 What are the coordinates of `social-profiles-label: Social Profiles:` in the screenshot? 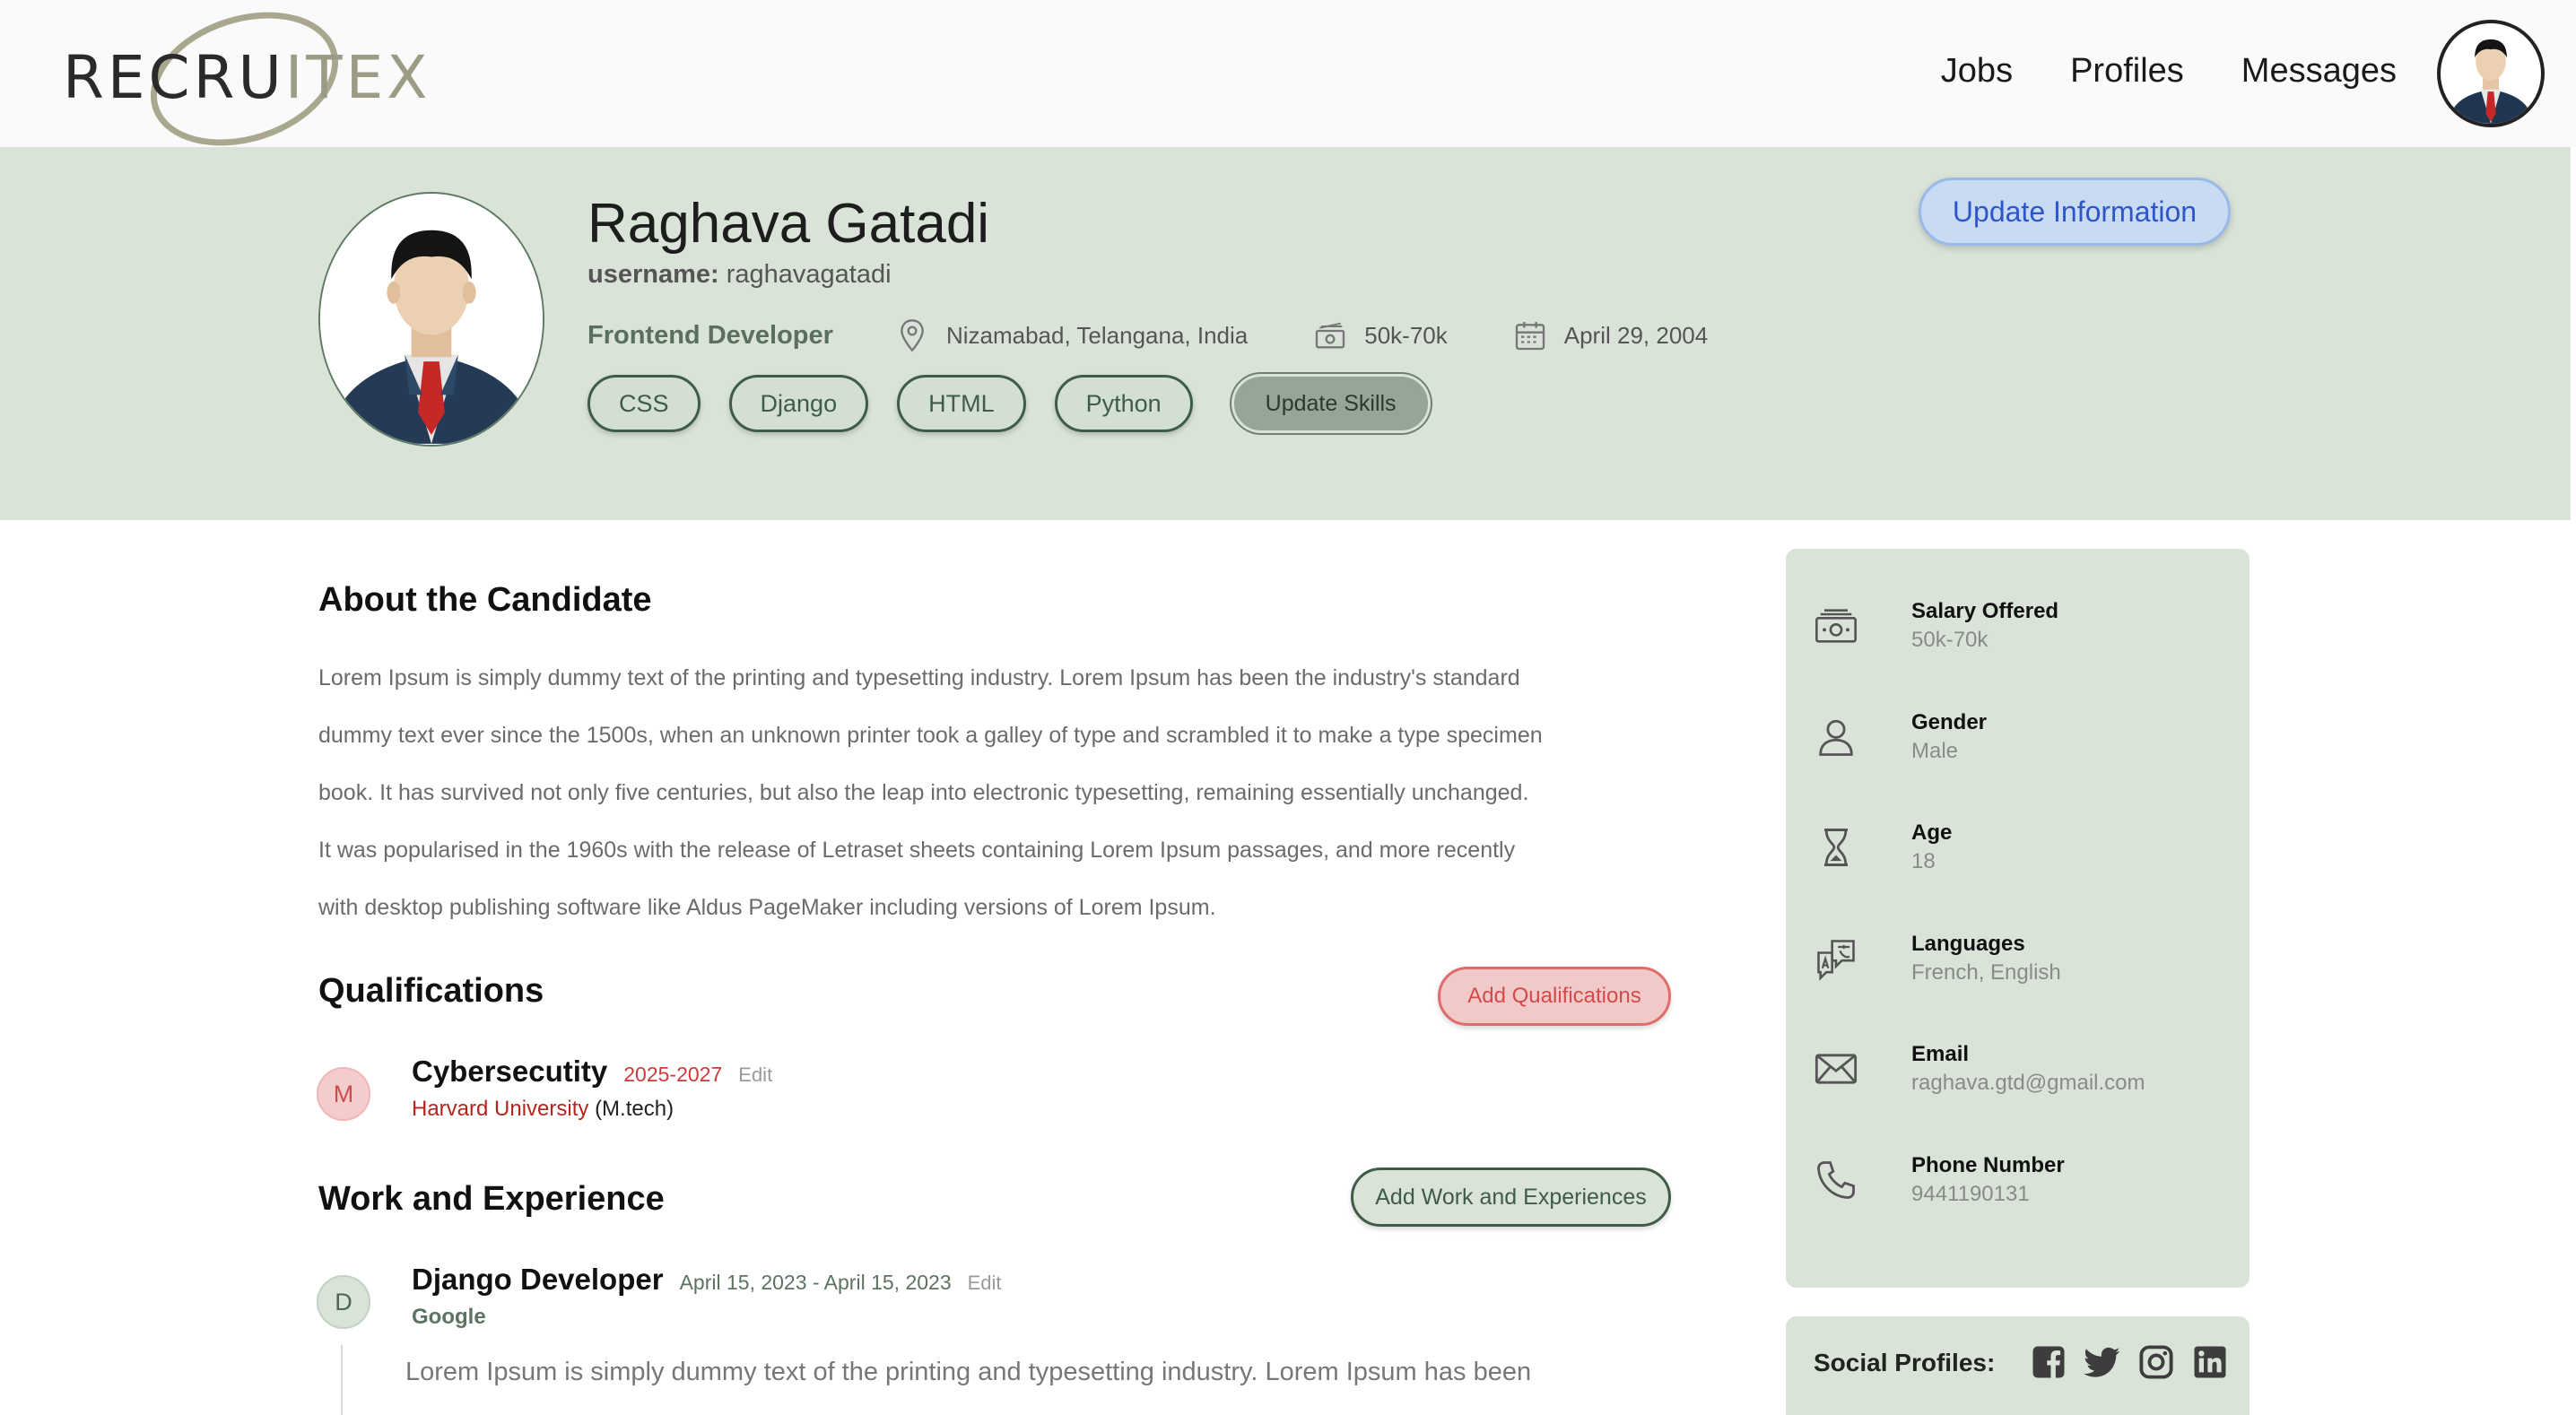 It's located at (1905, 1362).